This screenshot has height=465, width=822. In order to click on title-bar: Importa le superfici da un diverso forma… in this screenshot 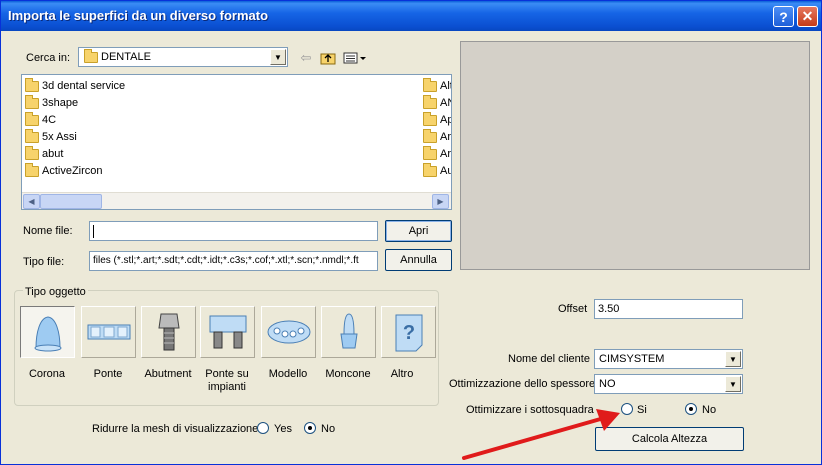, I will do `click(411, 16)`.